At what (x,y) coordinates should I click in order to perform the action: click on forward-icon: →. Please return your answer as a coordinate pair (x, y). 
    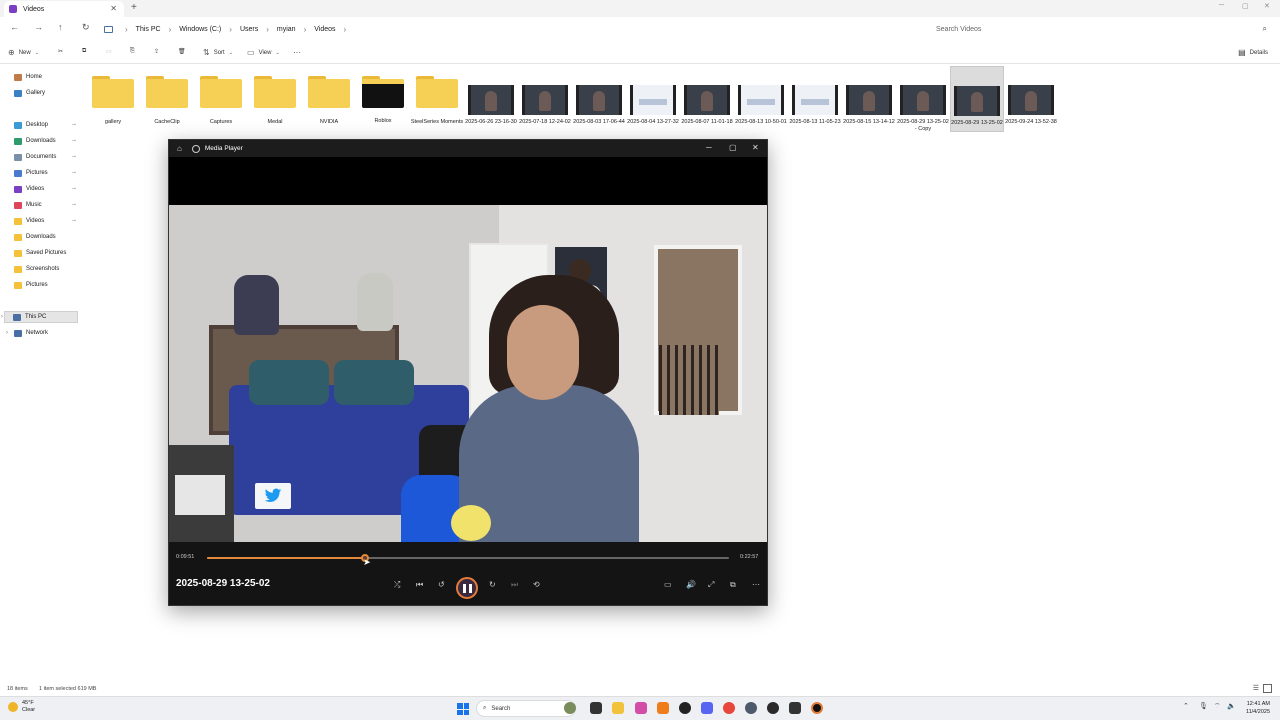
    Looking at the image, I should click on (38, 27).